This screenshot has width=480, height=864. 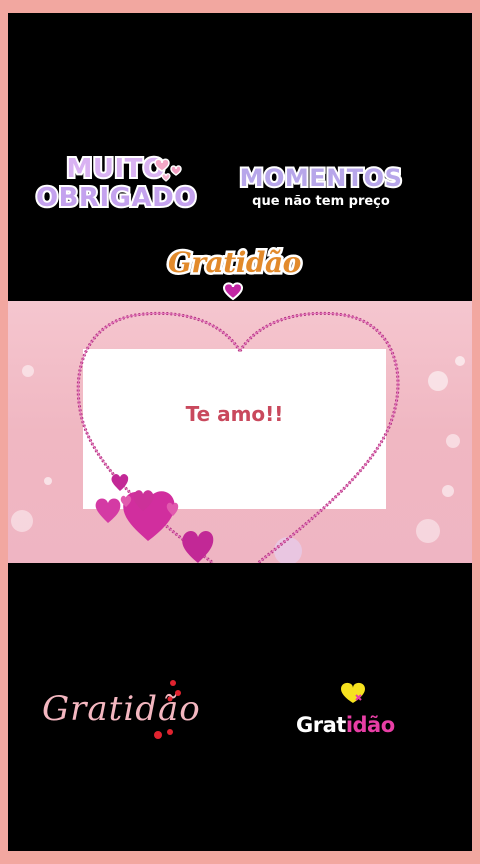 What do you see at coordinates (370, 725) in the screenshot?
I see `gratidao-bold-part2: idão` at bounding box center [370, 725].